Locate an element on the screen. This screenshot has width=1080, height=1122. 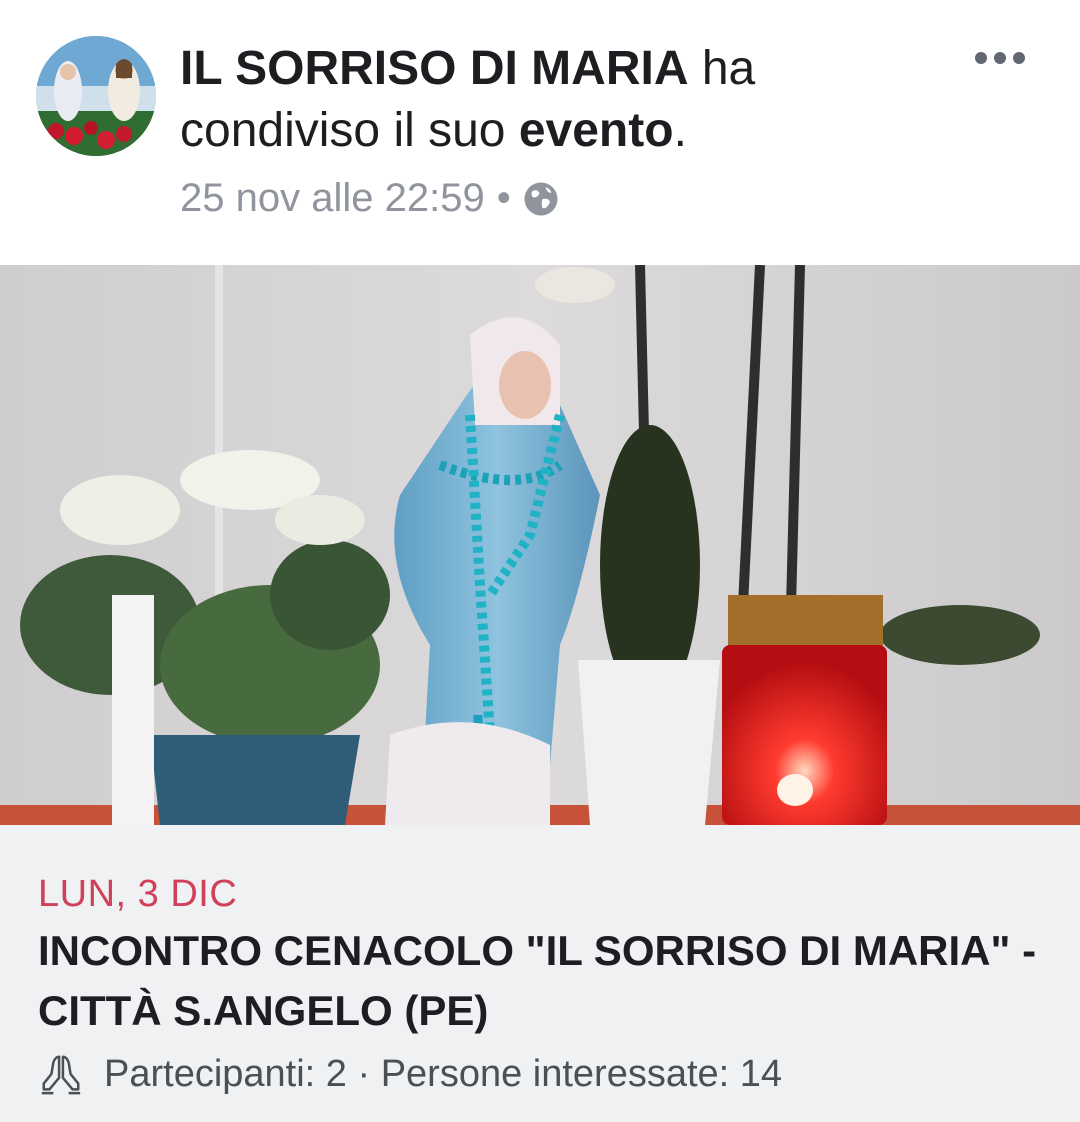
attribution-line2: condiviso il suo is located at coordinates (349, 130).